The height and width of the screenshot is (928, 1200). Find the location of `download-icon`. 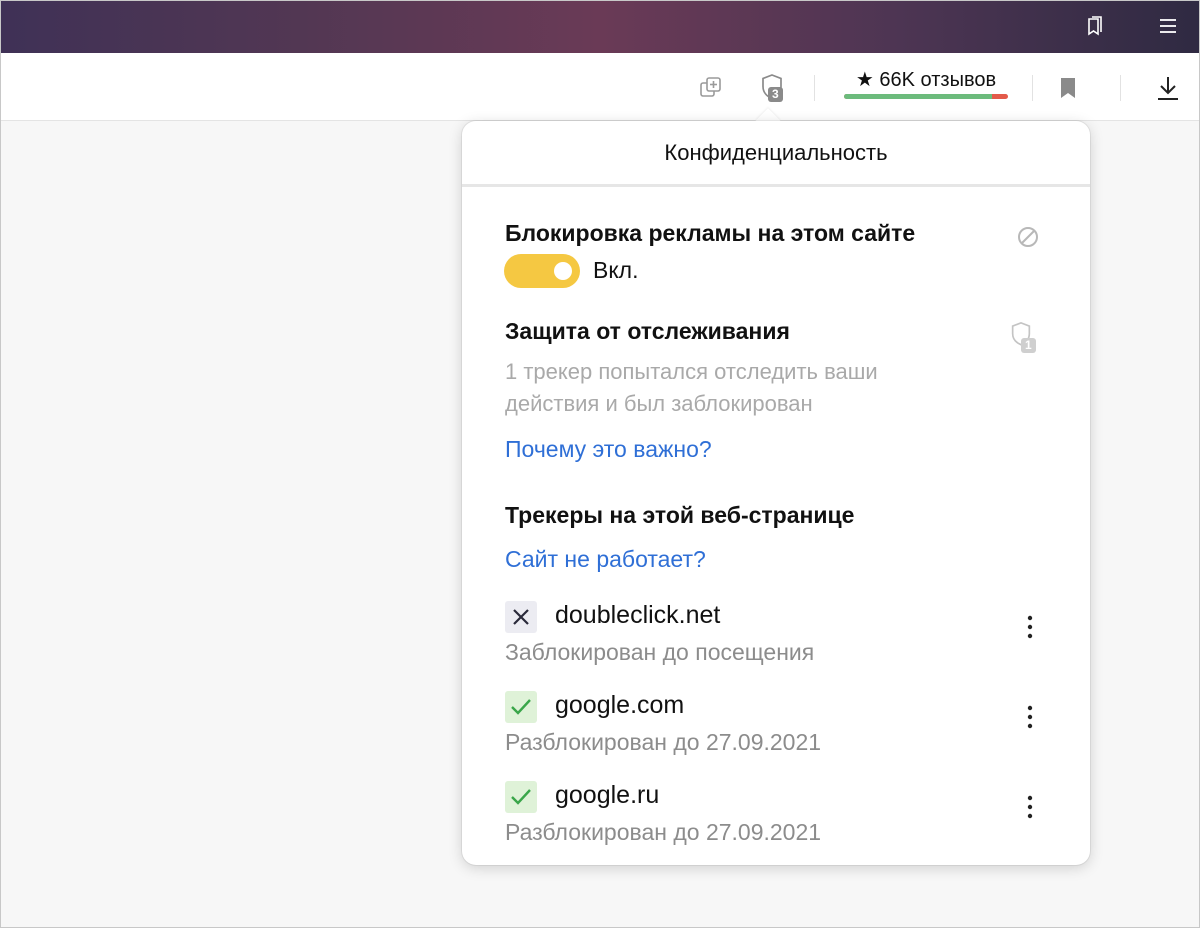

download-icon is located at coordinates (1168, 88).